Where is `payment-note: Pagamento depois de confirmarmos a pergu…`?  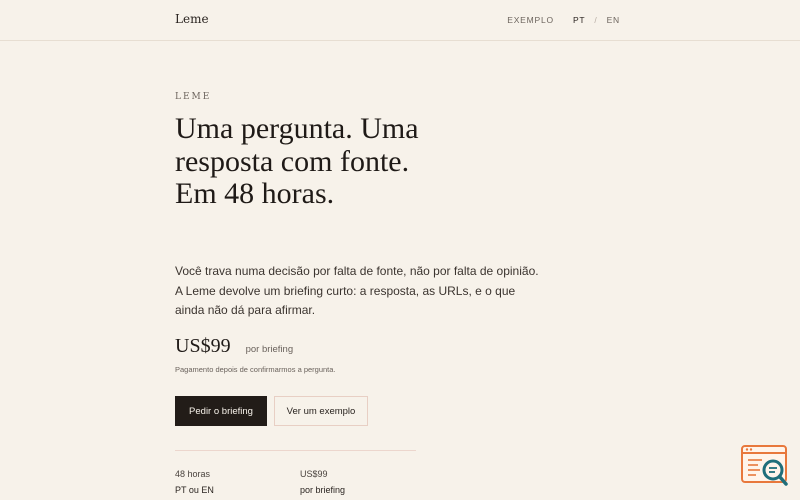
payment-note: Pagamento depois de confirmarmos a pergu… is located at coordinates (255, 369).